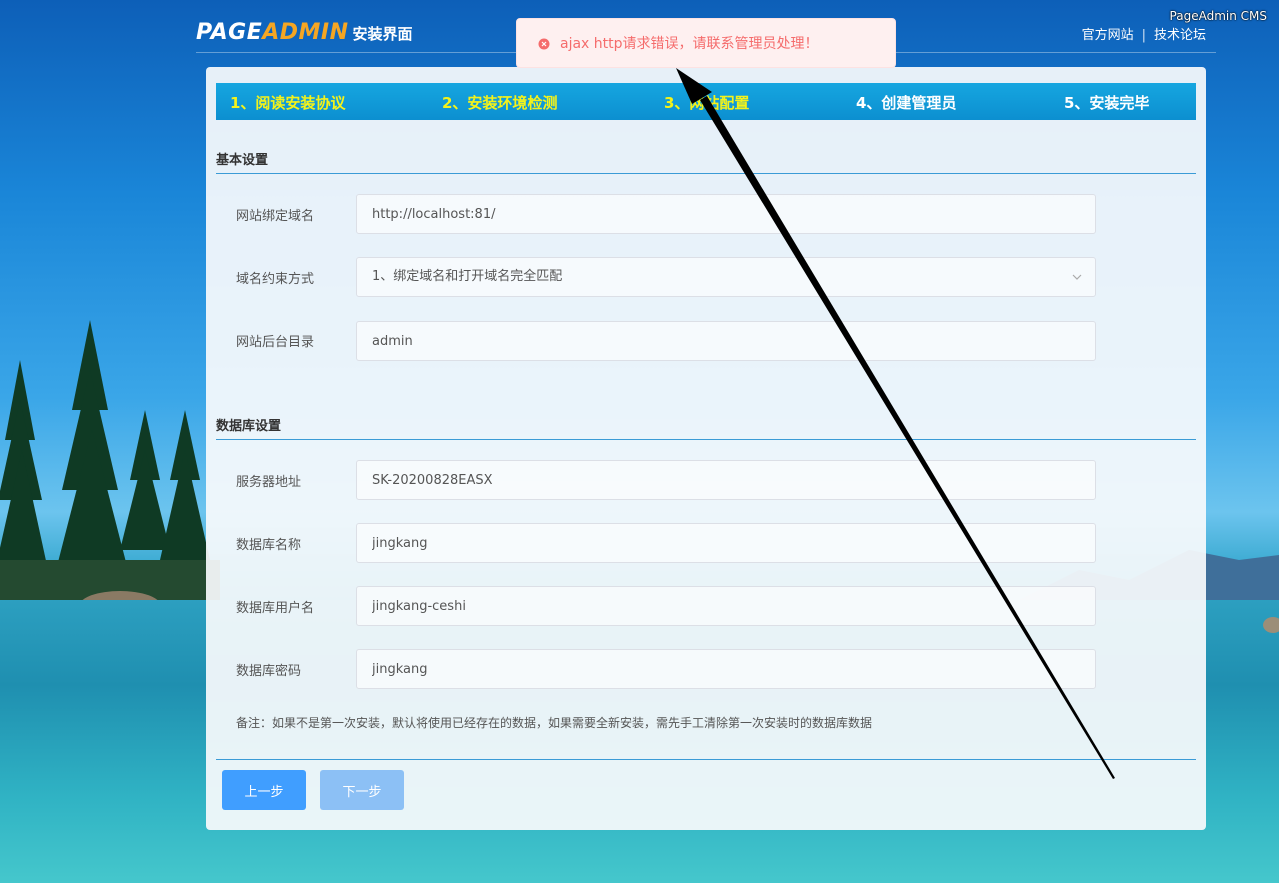  I want to click on domain-match-value: 1、绑定域名和打开域名完全匹配, so click(467, 276).